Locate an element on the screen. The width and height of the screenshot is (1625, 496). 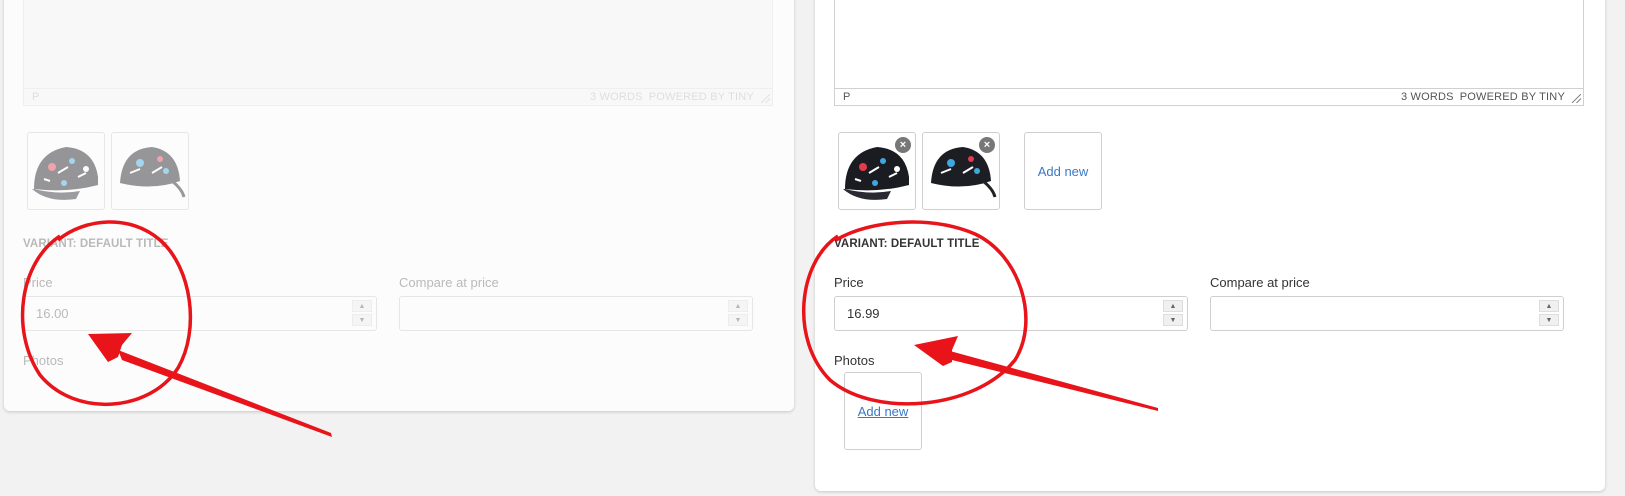
add-photo-label: Add new is located at coordinates (1063, 171).